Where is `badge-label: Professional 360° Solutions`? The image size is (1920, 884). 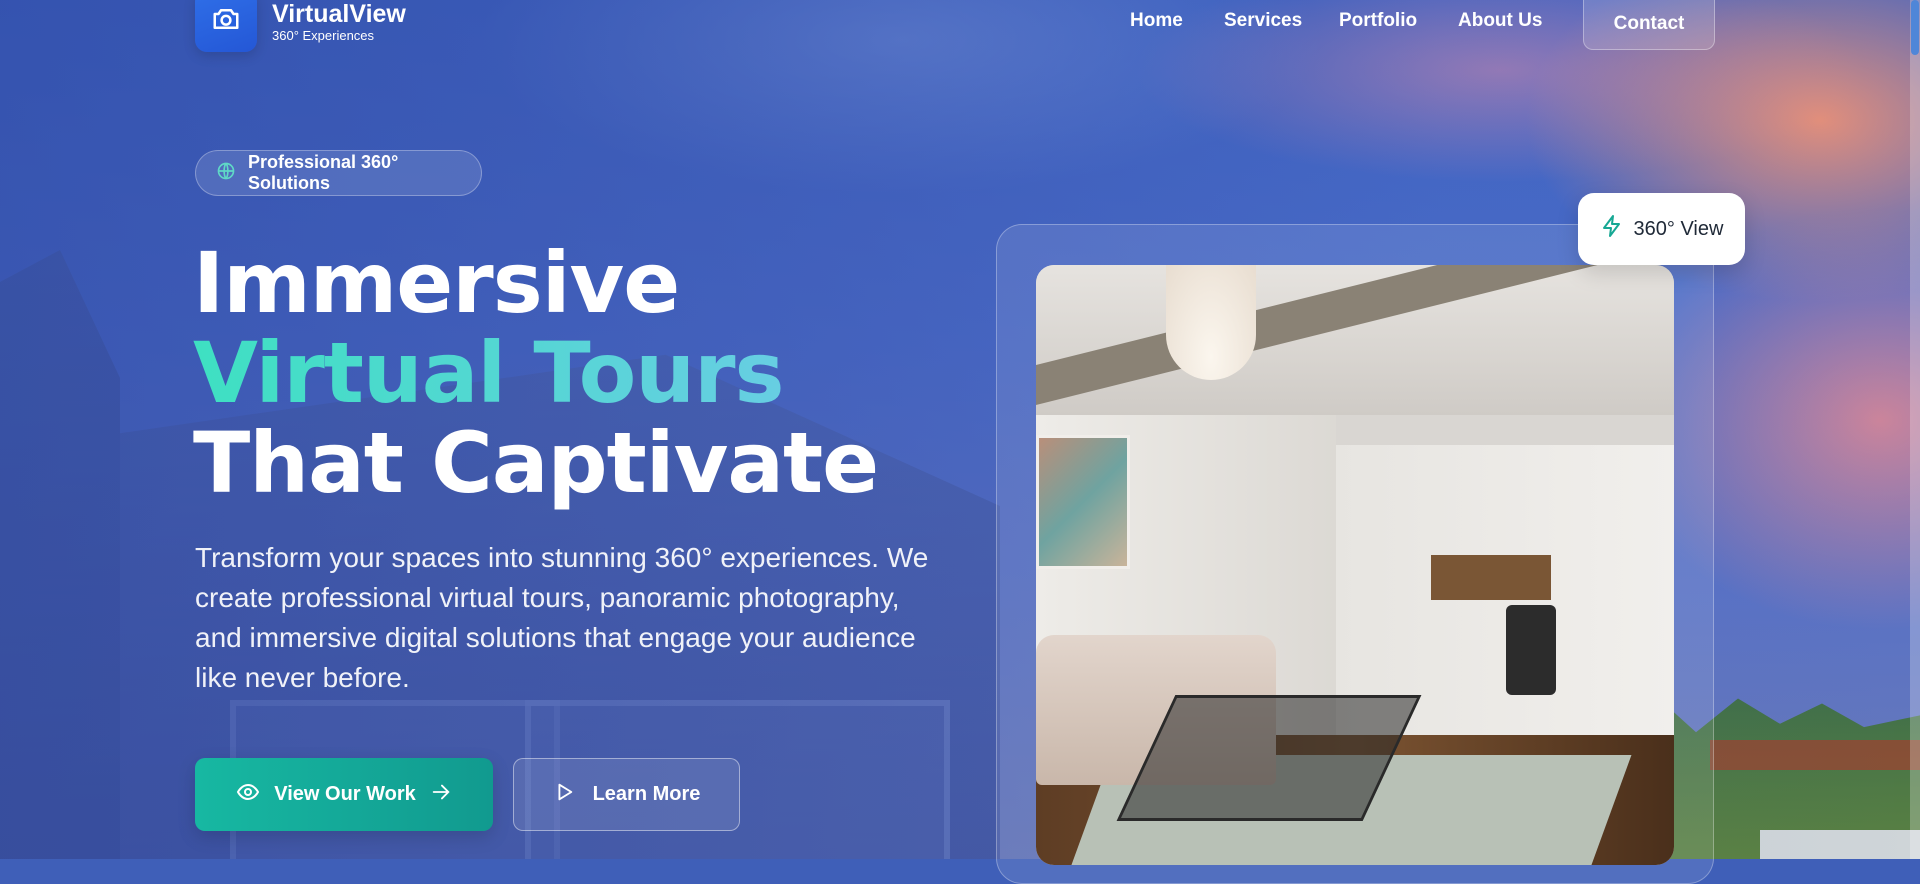 badge-label: Professional 360° Solutions is located at coordinates (323, 172).